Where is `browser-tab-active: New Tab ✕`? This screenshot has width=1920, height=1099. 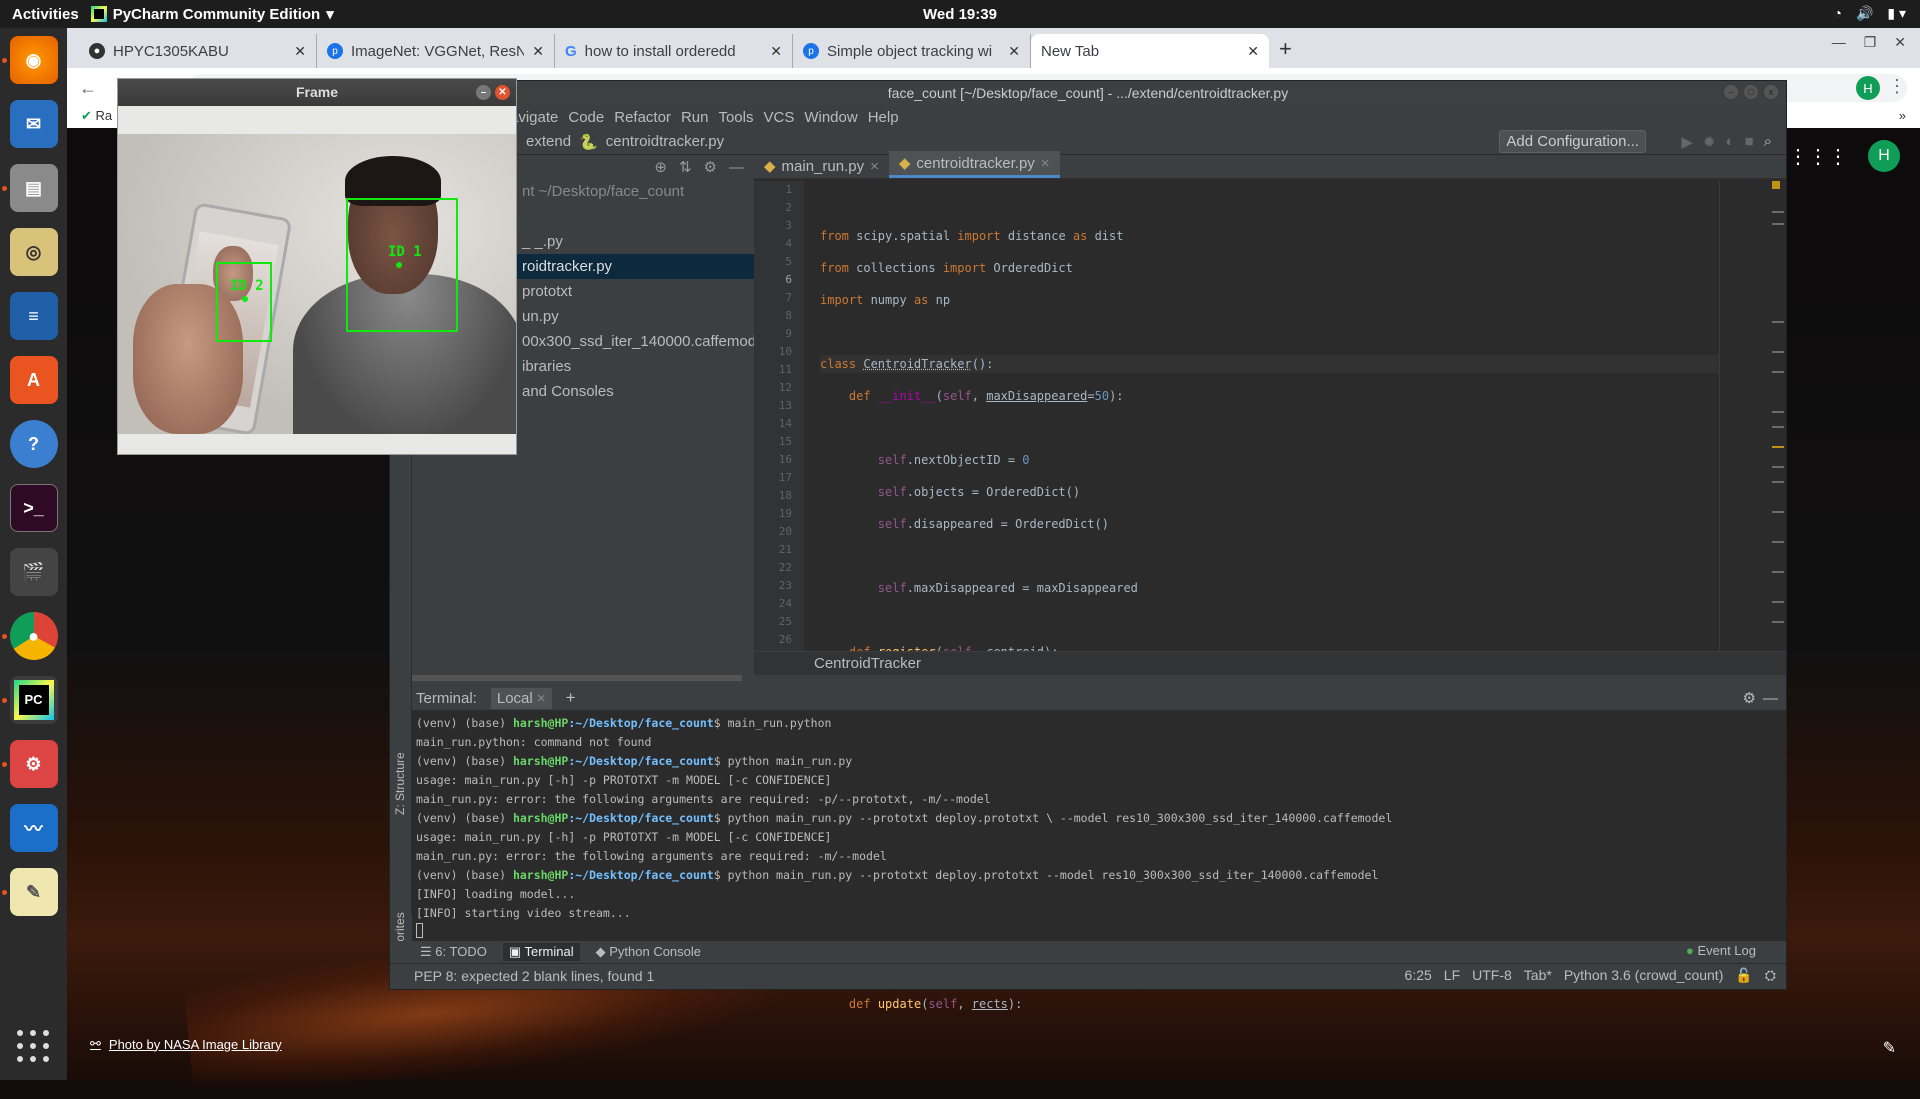
browser-tab-active: New Tab ✕ is located at coordinates (1150, 51).